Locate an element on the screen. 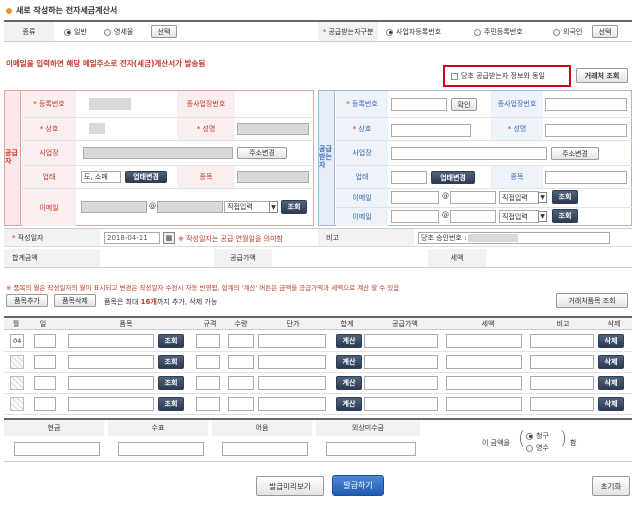  receiver-select-button: 선택 is located at coordinates (605, 31).